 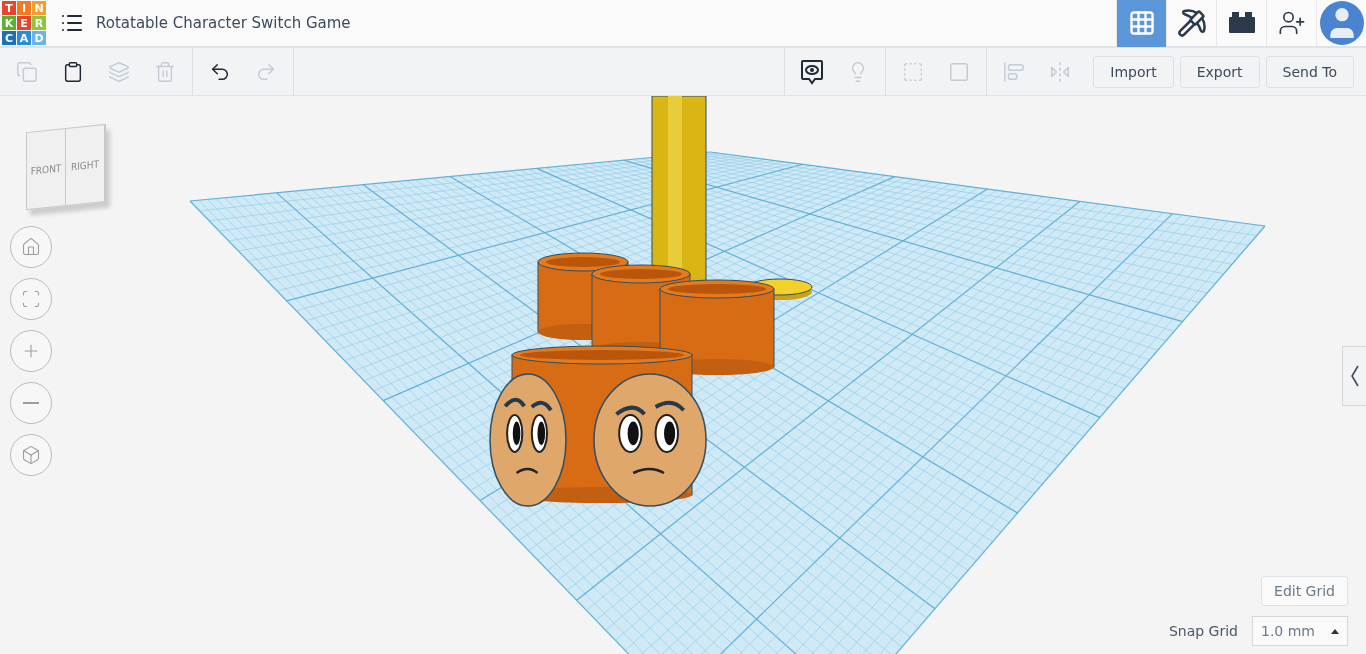 I want to click on cube-face-label: RIGHT, so click(x=85, y=164).